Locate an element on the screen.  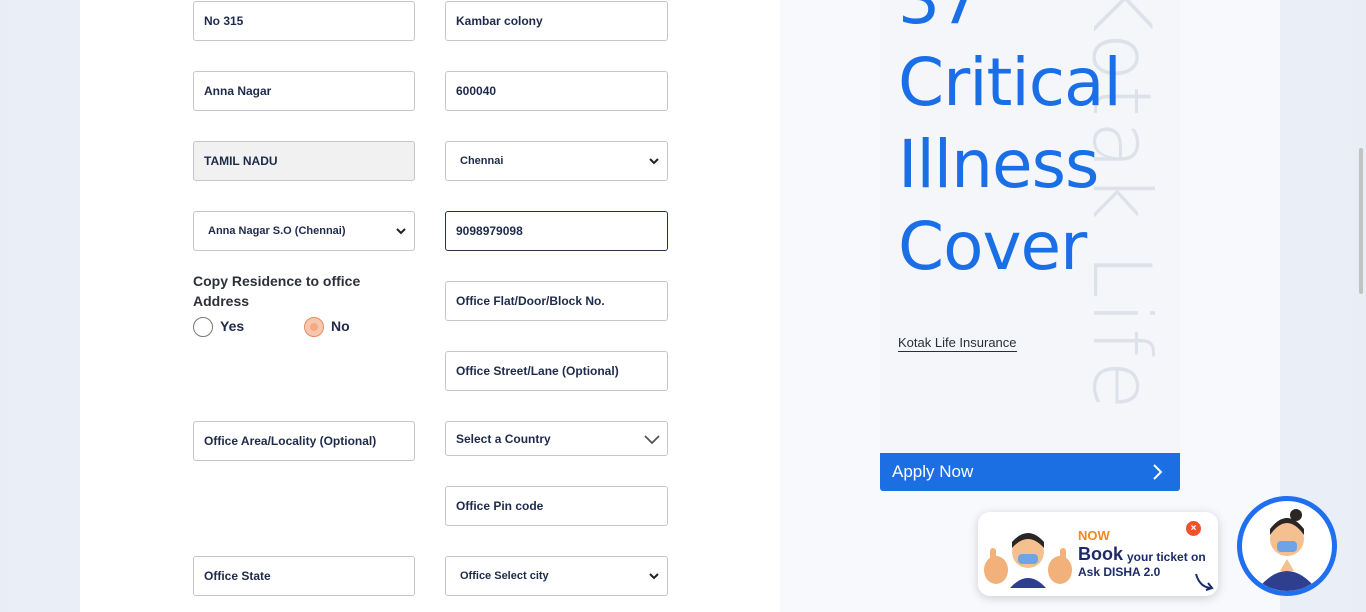
street-value: Kambar colony is located at coordinates (499, 21).